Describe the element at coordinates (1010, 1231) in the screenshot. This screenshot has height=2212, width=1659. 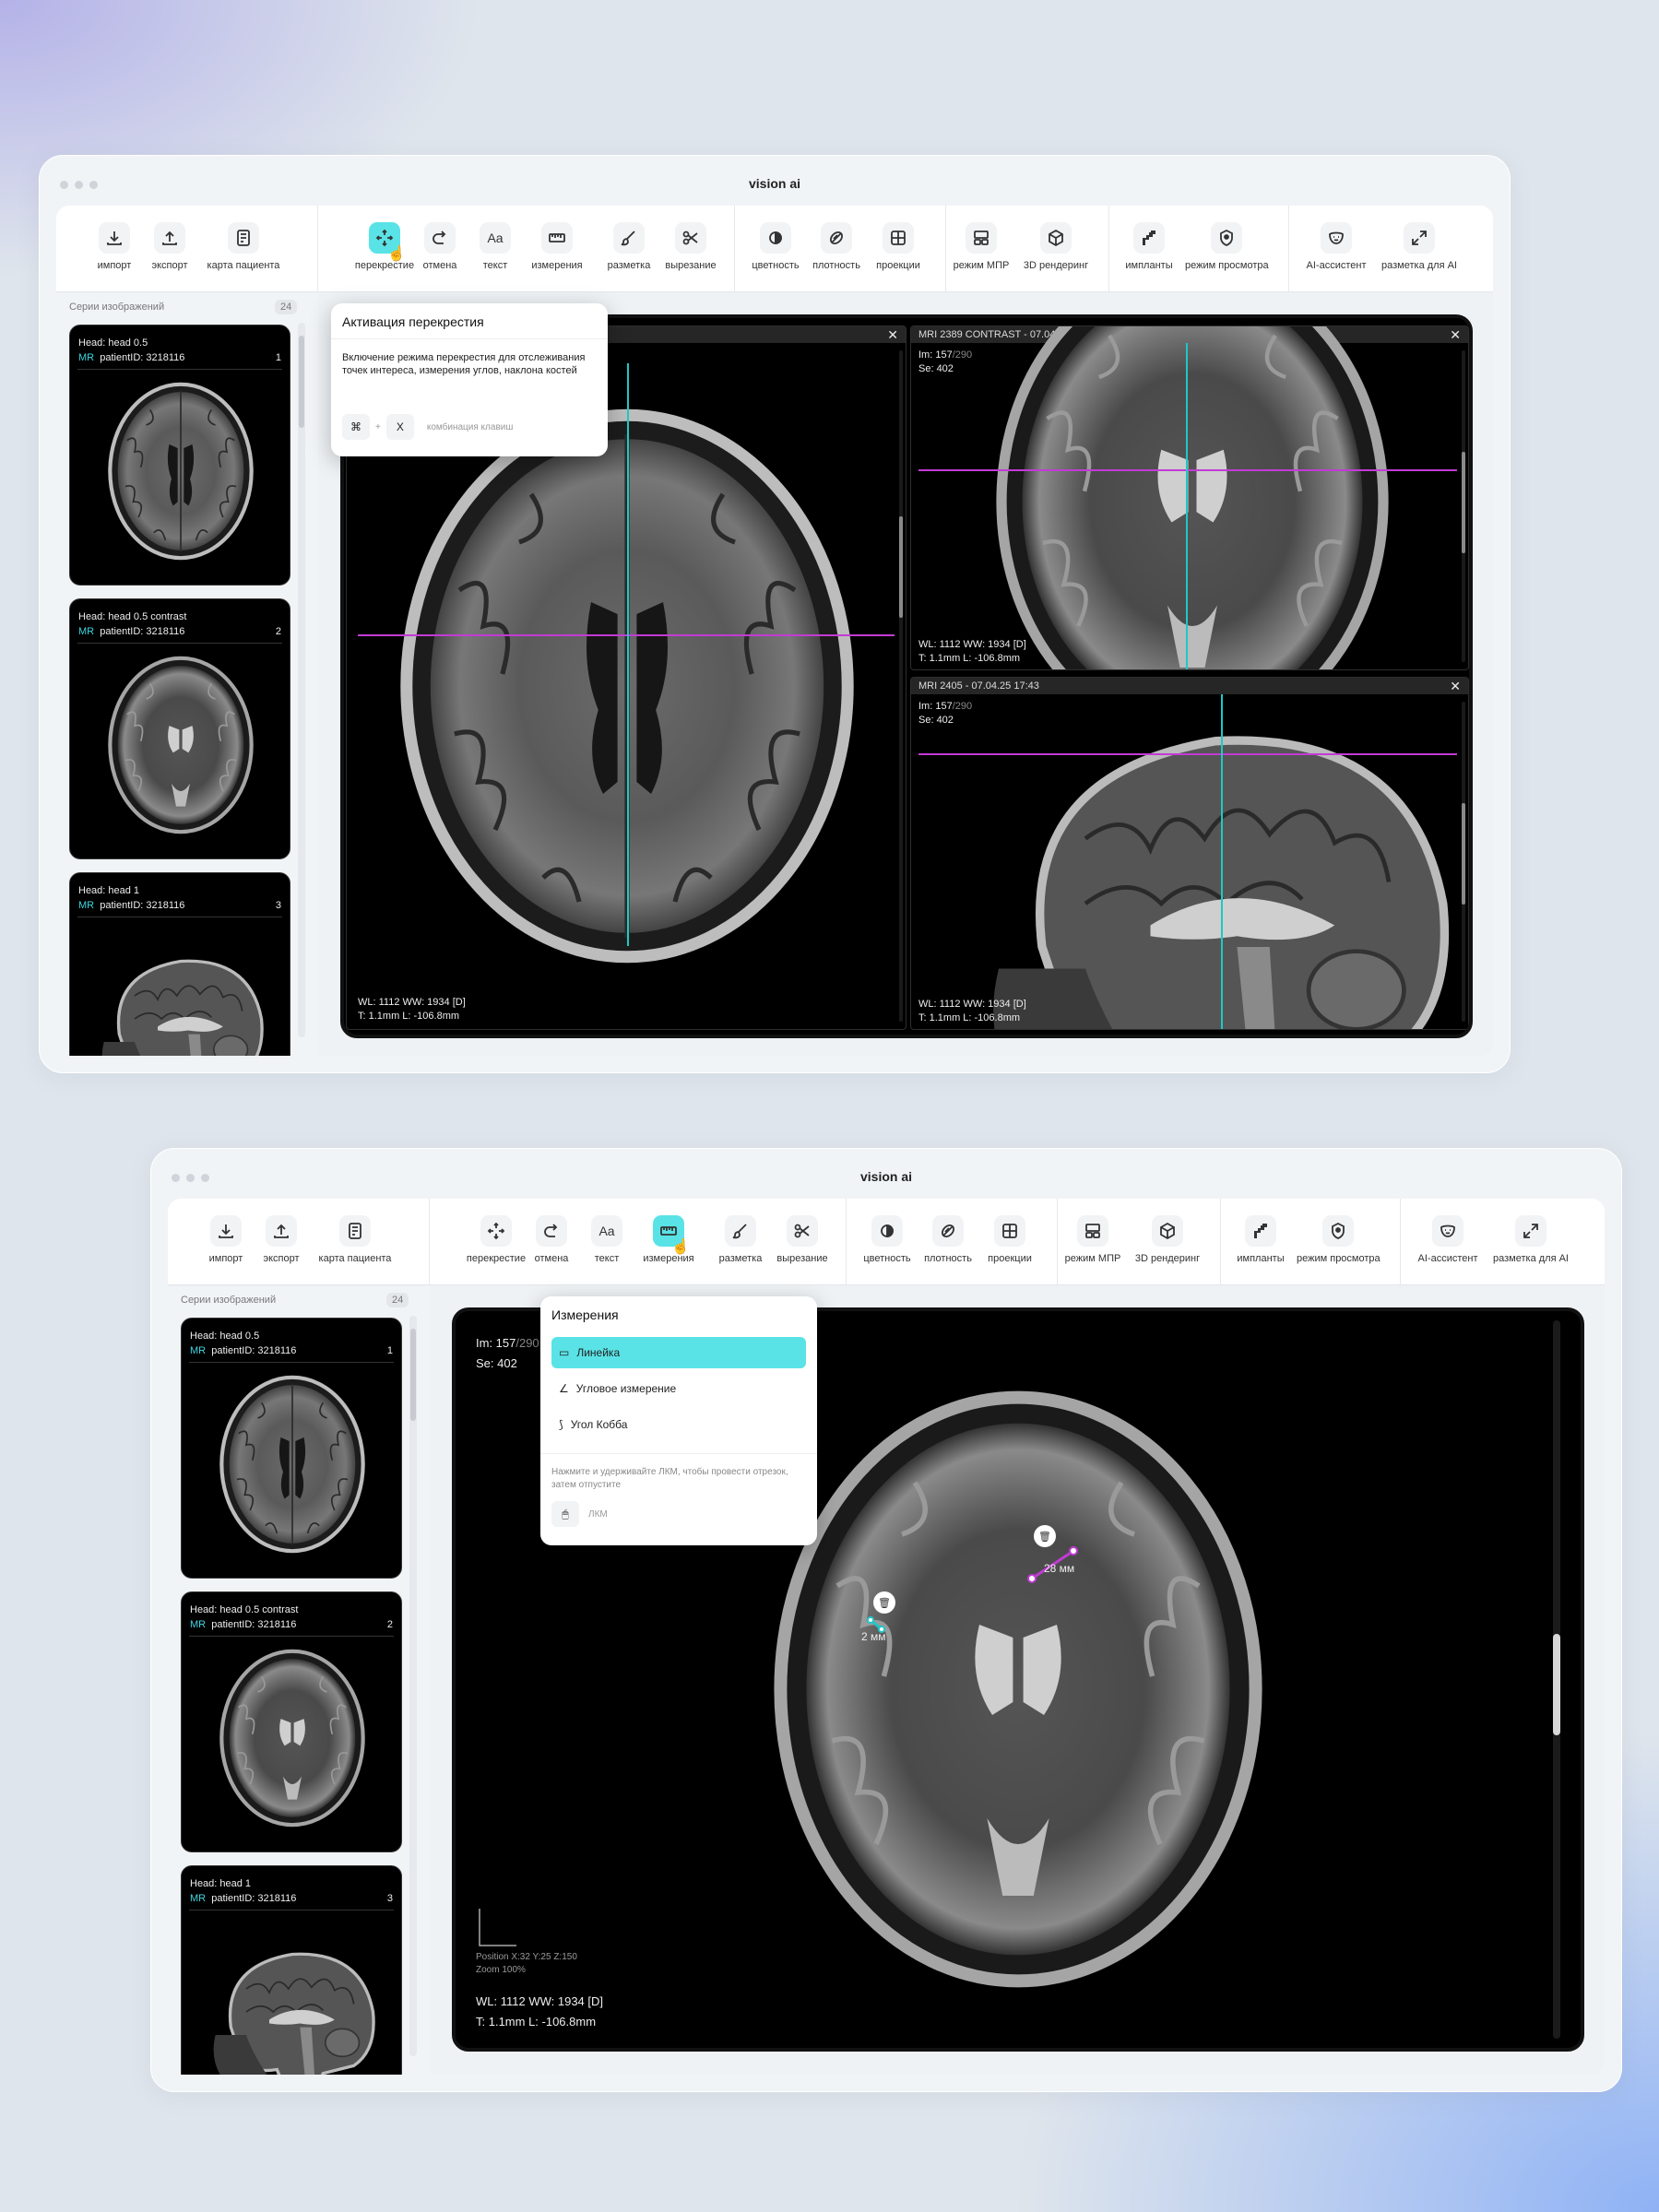
I see `grid-icon` at that location.